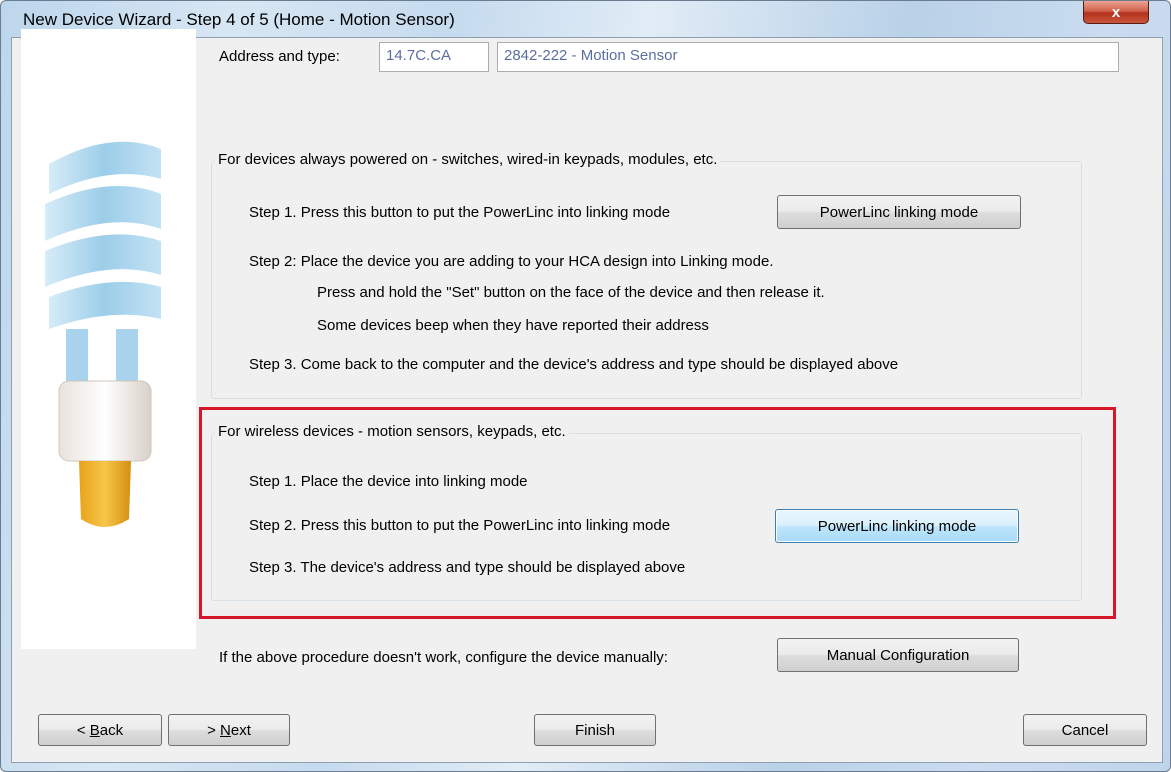  What do you see at coordinates (419, 55) in the screenshot?
I see `address-value: 14.7C.CA` at bounding box center [419, 55].